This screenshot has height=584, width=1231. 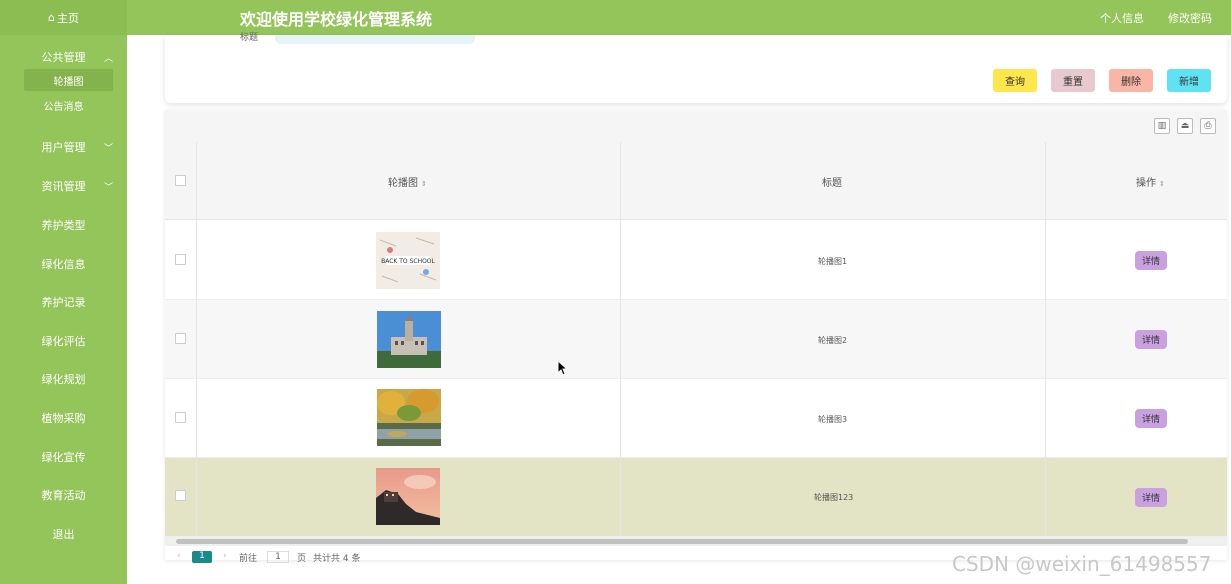 I want to click on sidebar-item-label: 绿化评估, so click(x=63, y=341).